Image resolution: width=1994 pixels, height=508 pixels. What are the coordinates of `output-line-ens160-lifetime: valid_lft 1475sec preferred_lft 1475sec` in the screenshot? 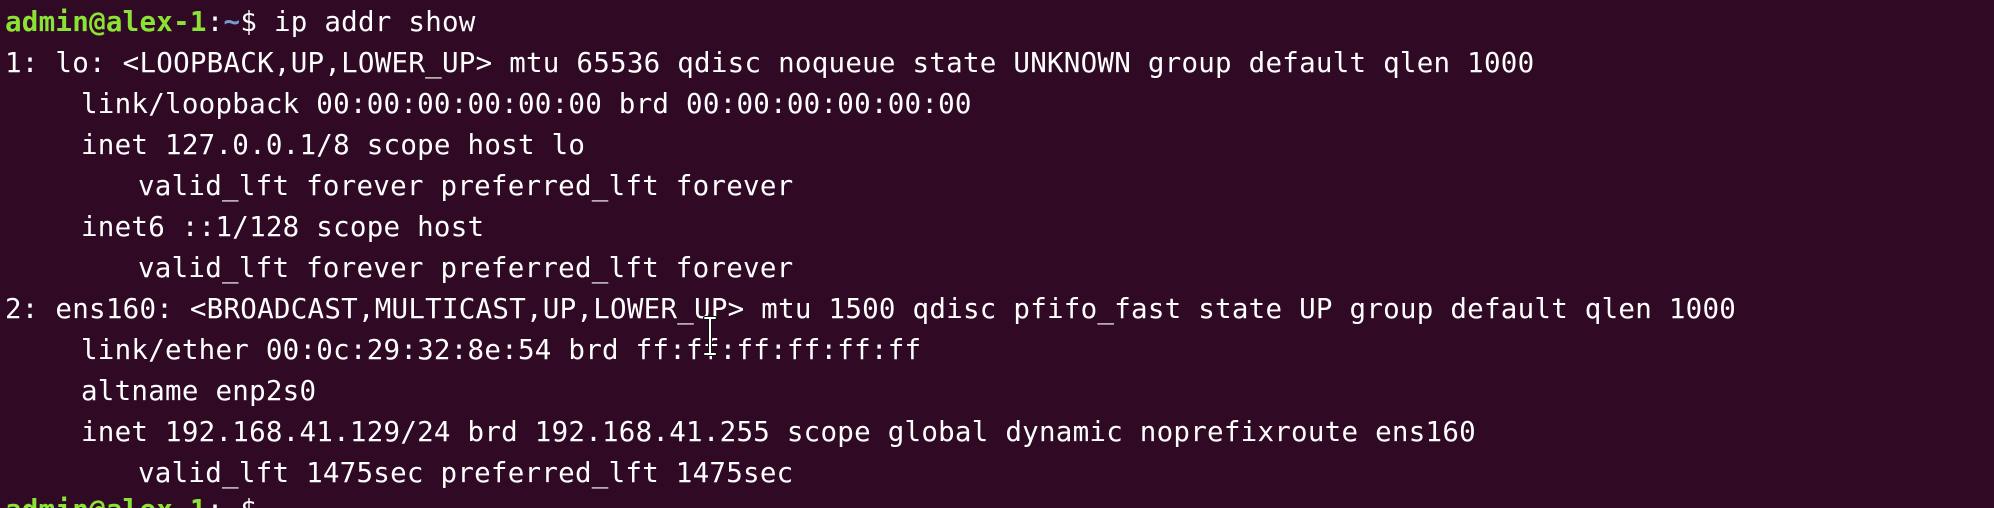 It's located at (466, 473).